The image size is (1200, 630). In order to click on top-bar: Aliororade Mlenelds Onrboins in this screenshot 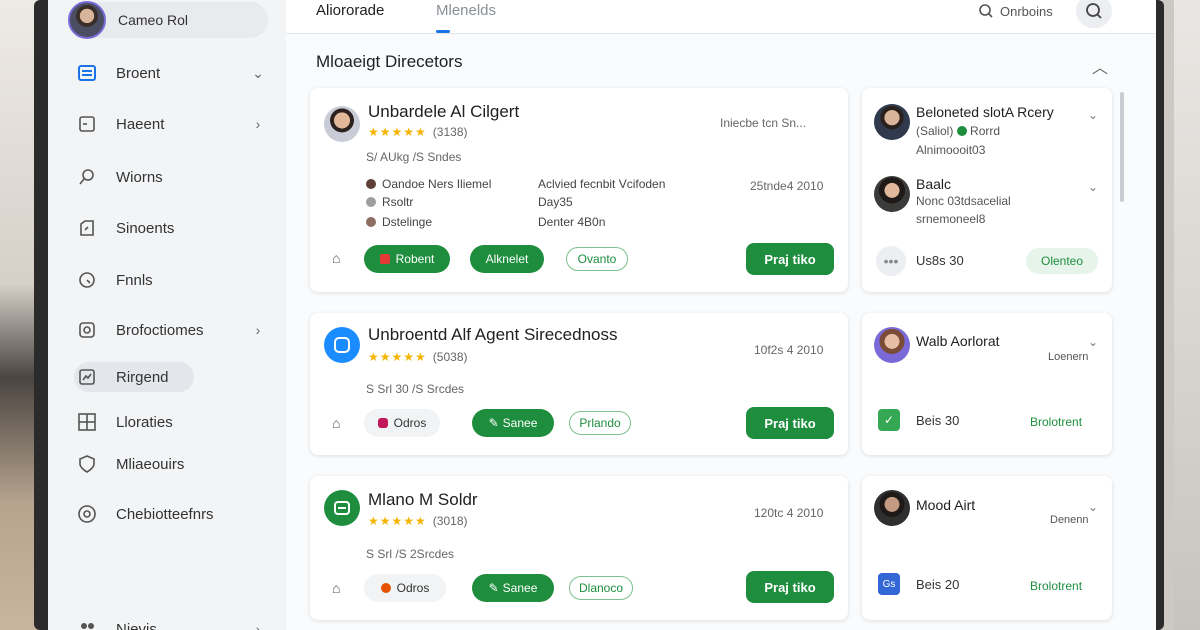, I will do `click(721, 17)`.